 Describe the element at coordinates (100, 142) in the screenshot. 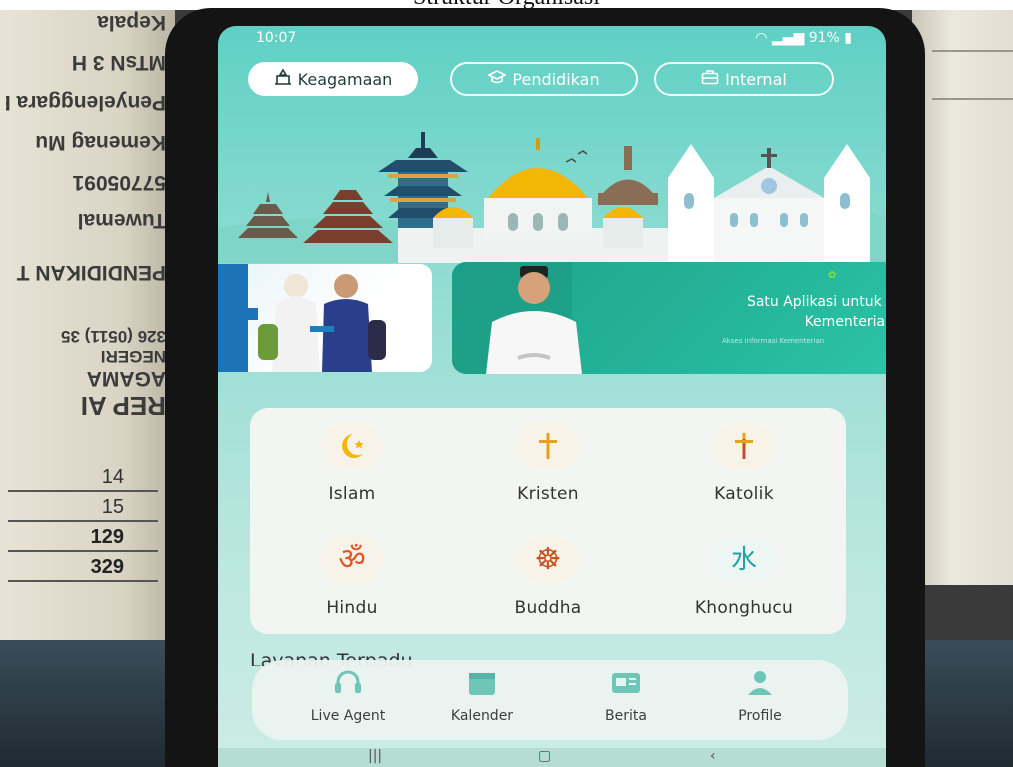

I see `paper-text-line: Kemenag Mu` at that location.